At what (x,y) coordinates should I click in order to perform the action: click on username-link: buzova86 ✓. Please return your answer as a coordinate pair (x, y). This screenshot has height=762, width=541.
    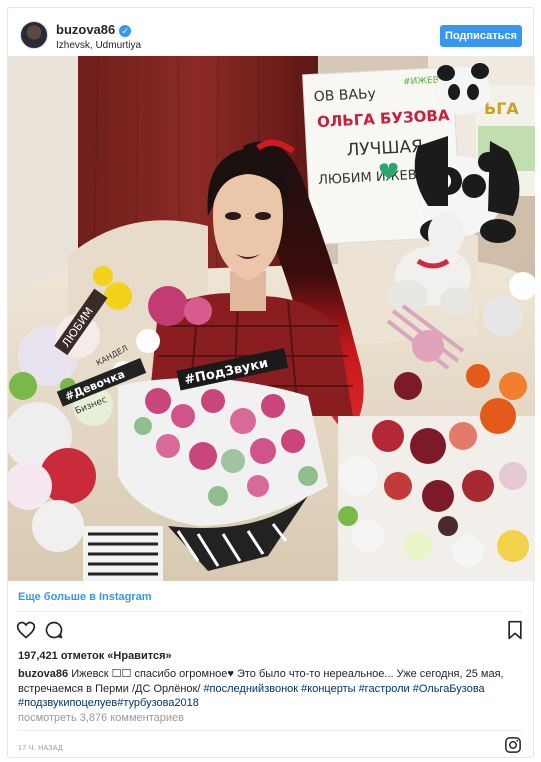
    Looking at the image, I should click on (94, 29).